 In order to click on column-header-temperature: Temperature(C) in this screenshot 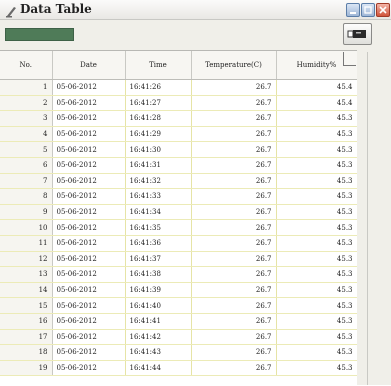, I will do `click(234, 65)`.